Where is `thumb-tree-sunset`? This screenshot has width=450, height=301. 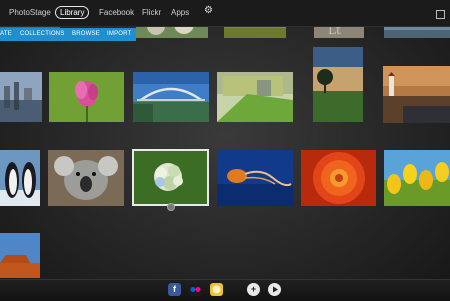 thumb-tree-sunset is located at coordinates (338, 84).